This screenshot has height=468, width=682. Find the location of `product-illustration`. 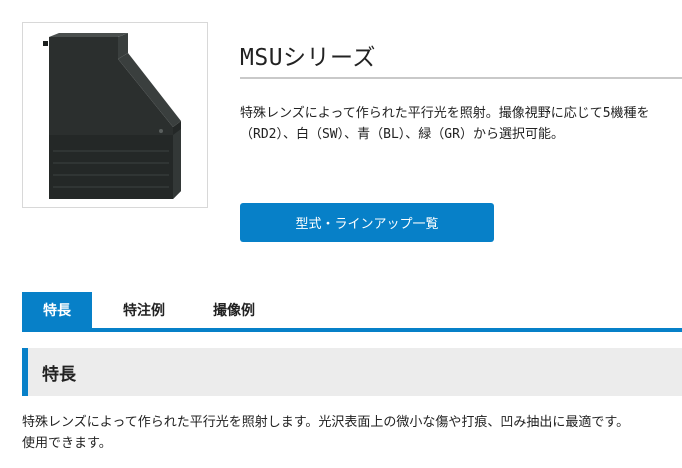

product-illustration is located at coordinates (112, 116).